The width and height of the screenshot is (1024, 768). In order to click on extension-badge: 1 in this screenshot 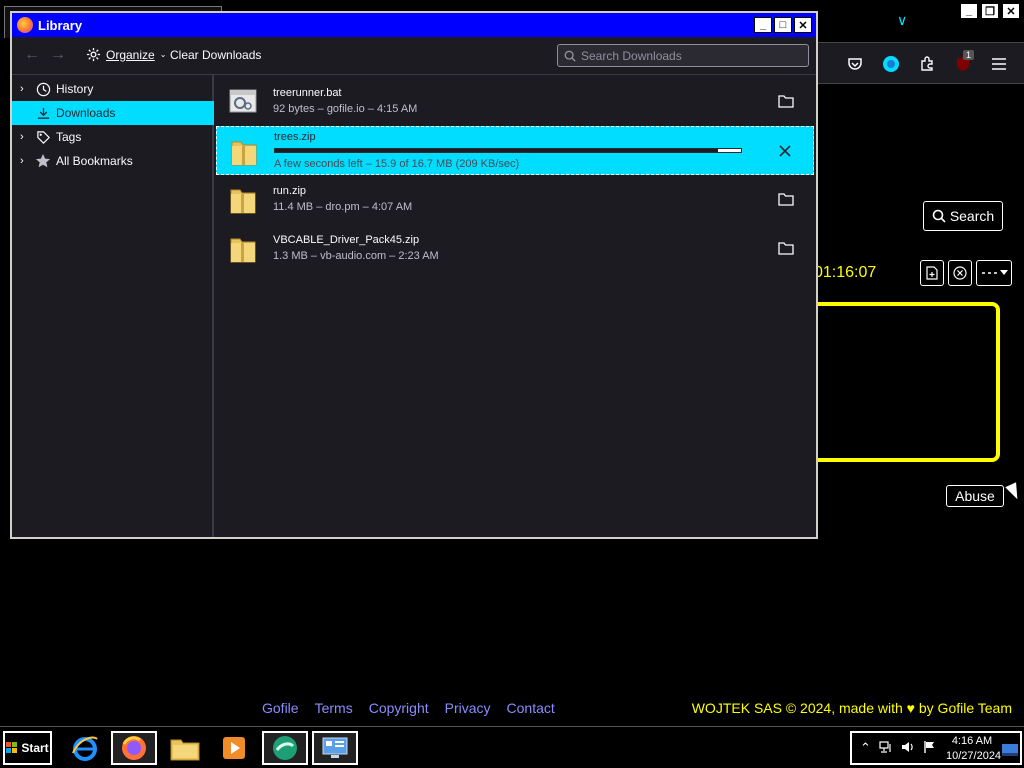, I will do `click(969, 55)`.